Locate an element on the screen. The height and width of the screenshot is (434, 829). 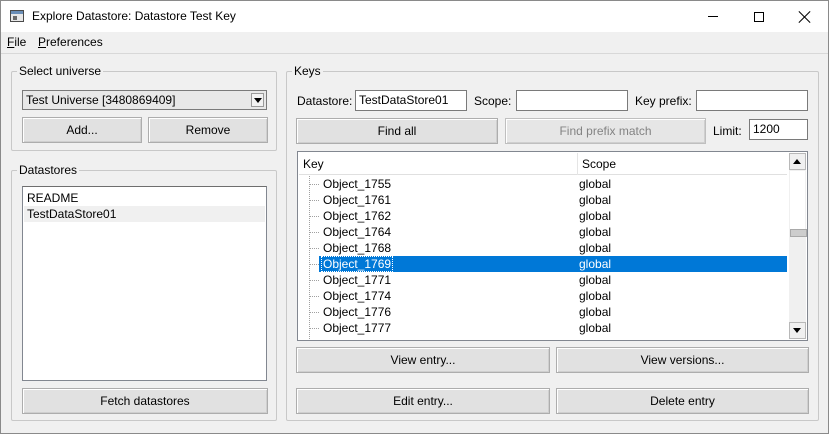
keys-tree-header: Key Scope is located at coordinates (543, 164).